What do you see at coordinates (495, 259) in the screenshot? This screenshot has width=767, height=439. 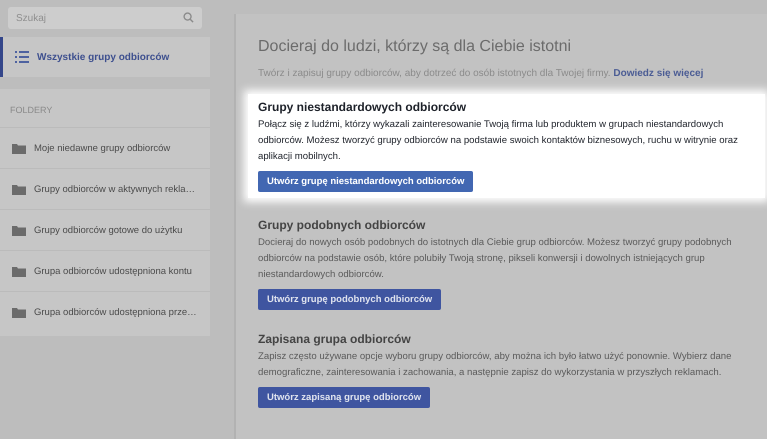 I see `section-text: Docieraj do nowych osób podobnych do istotnych dla Ciebie grup odbiorców. Możesz tworzyć grupy podobnych odbiorców na podstawie osób, które polubiły Twoją stronę, pikseli konwersji i dowolnych istniejących grup niestandardowych odbiorców.` at bounding box center [495, 259].